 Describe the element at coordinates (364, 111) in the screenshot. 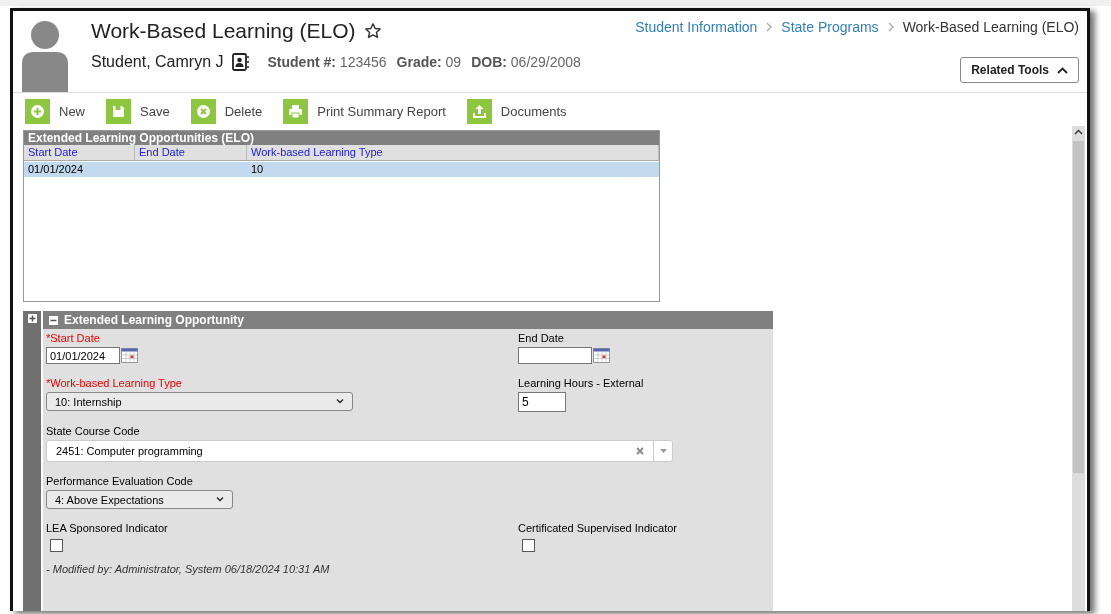

I see `toolbar-button: Print Summary Report` at that location.